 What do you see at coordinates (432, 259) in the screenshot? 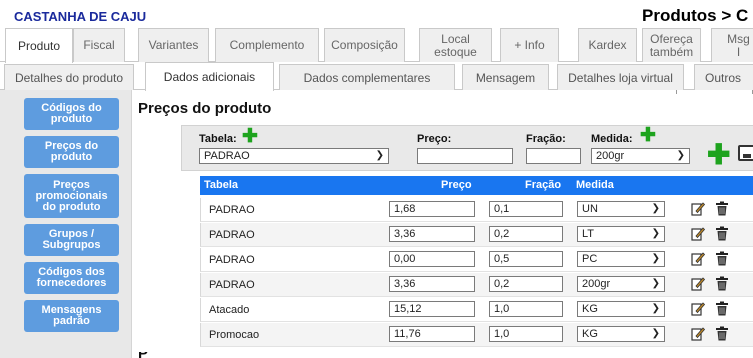
I see `row-preco-input: 0,00` at bounding box center [432, 259].